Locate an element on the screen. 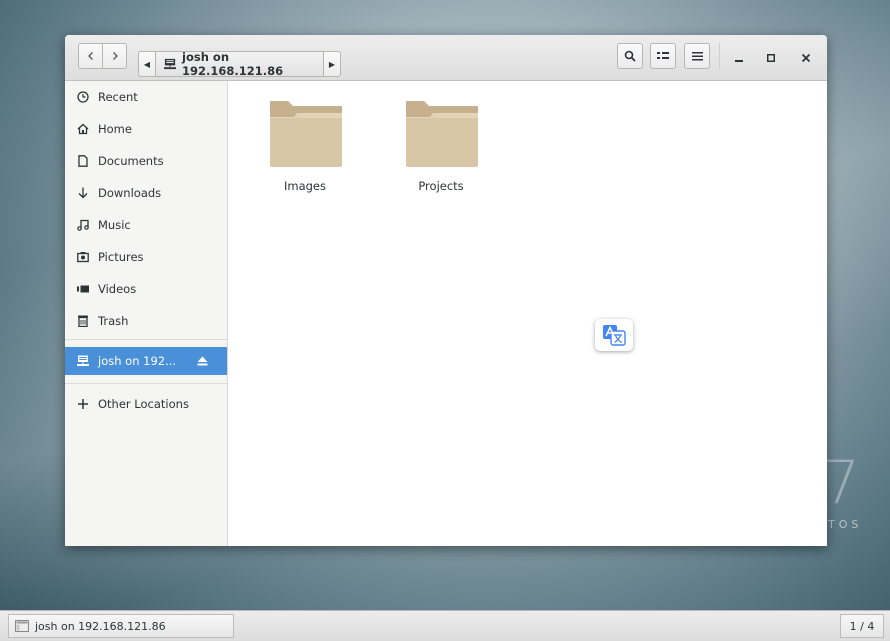 The width and height of the screenshot is (890, 641). taskbar-window-label: josh on 192.168.121.86 is located at coordinates (100, 626).